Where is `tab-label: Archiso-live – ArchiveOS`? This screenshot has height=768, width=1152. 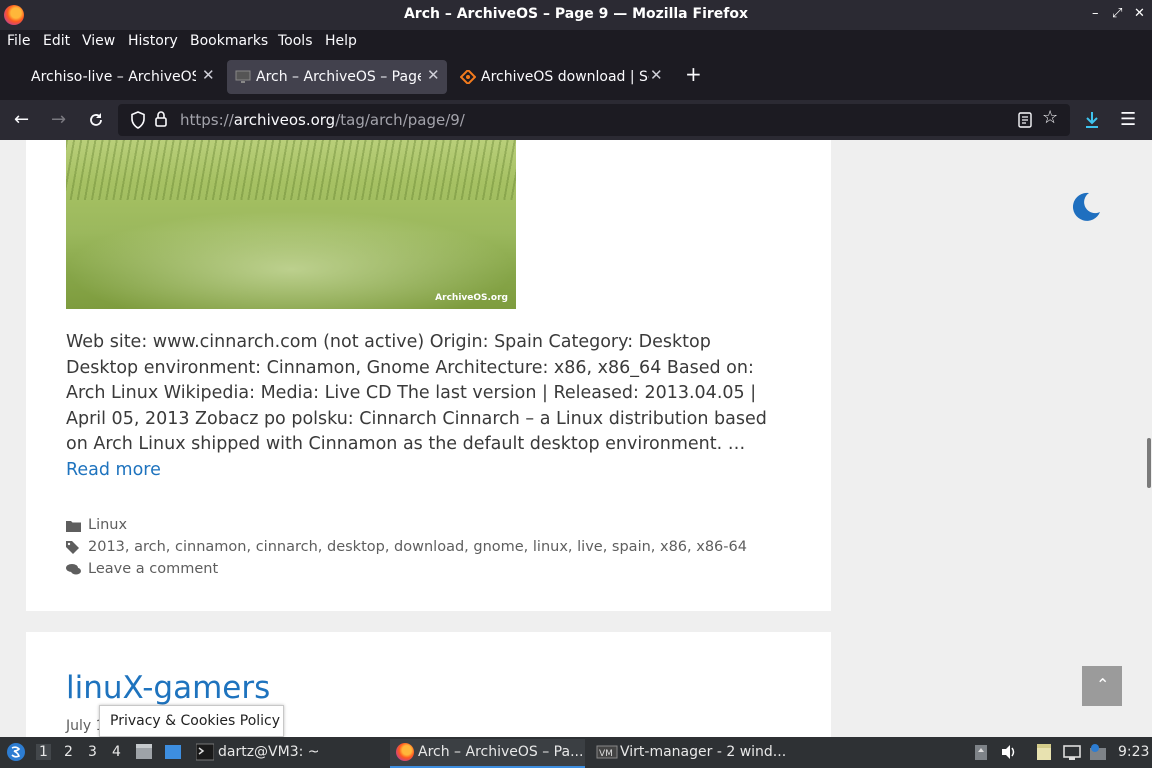 tab-label: Archiso-live – ArchiveOS is located at coordinates (113, 77).